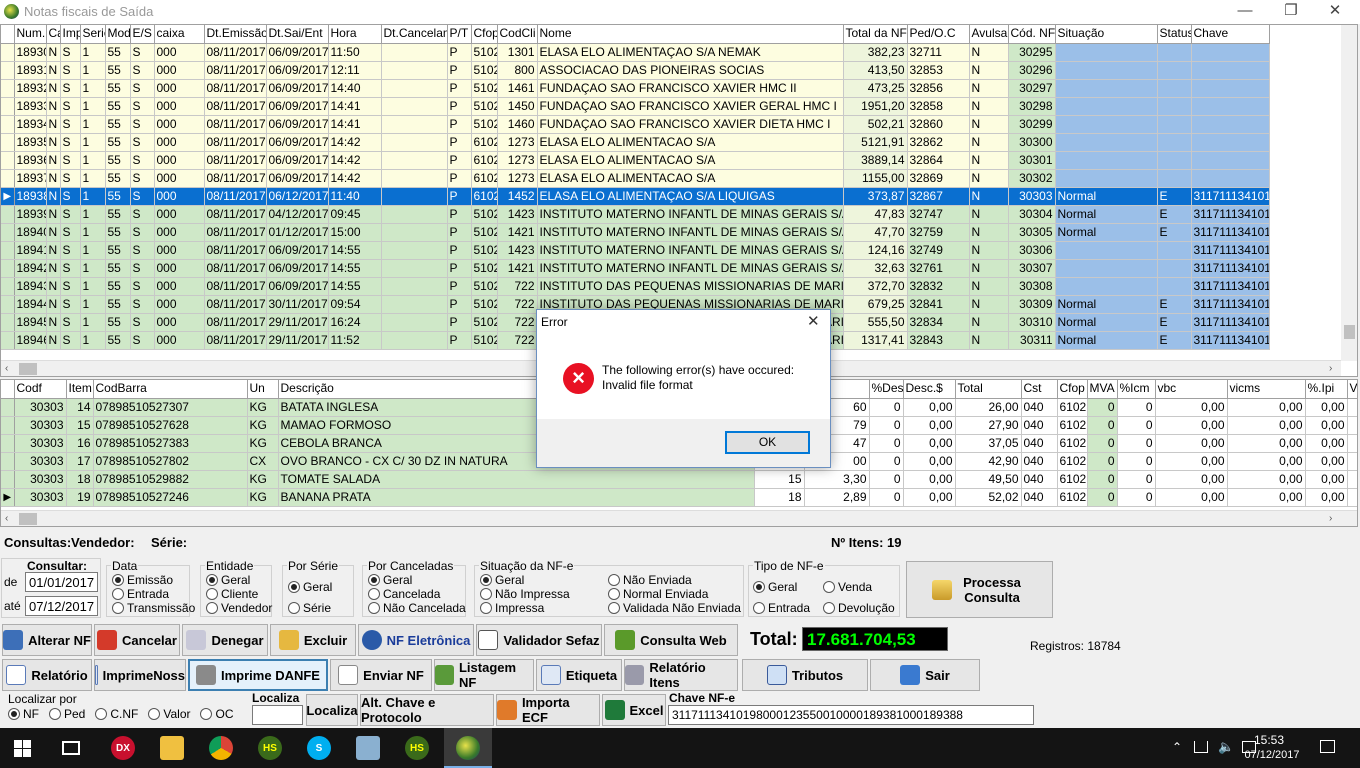 This screenshot has width=1360, height=768. I want to click on cancelar-button: Cancelar, so click(137, 640).